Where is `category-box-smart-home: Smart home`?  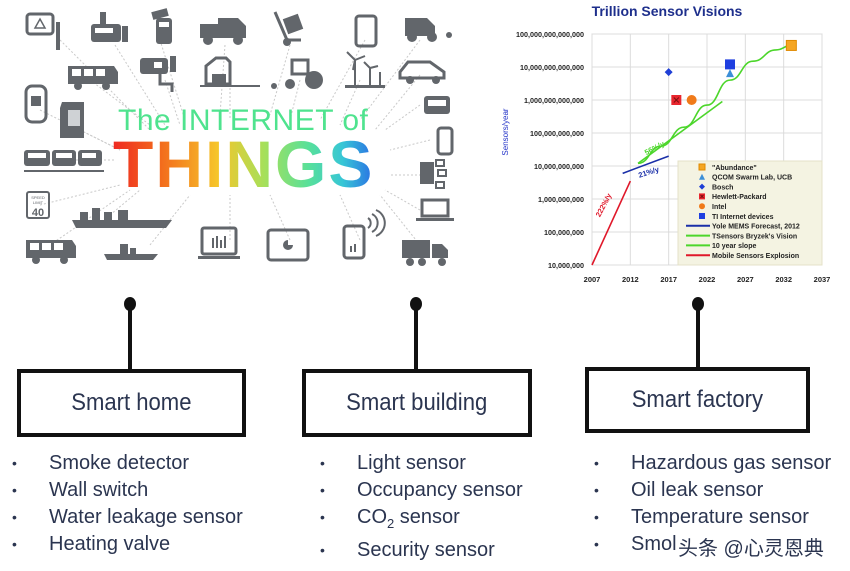 category-box-smart-home: Smart home is located at coordinates (131, 403).